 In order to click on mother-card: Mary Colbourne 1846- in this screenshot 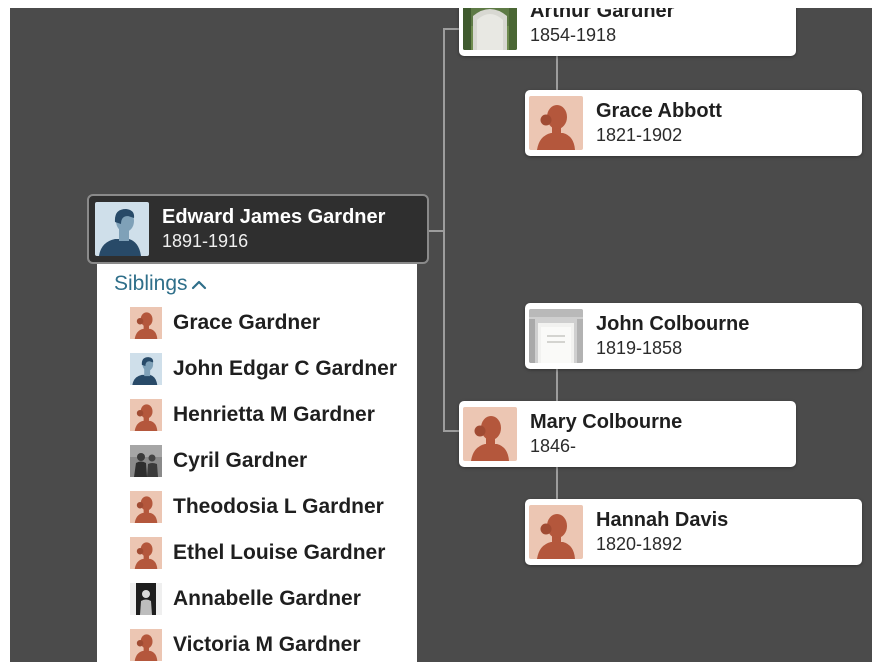, I will do `click(627, 434)`.